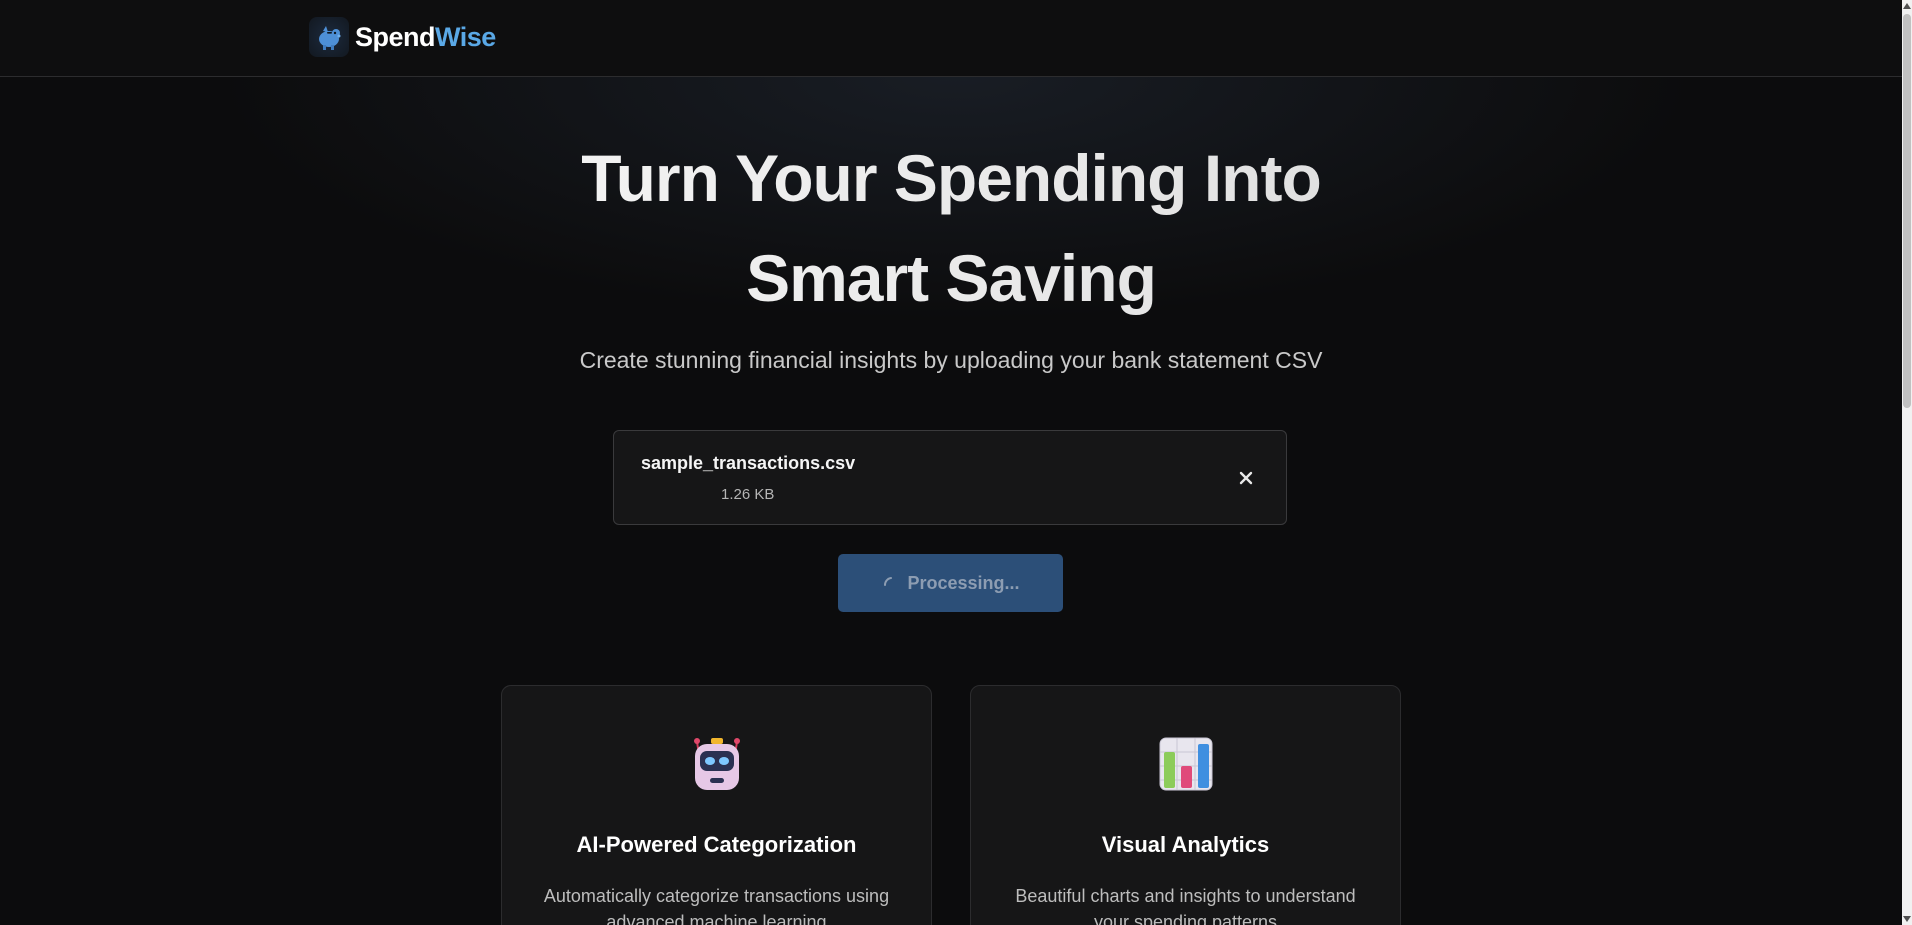 The height and width of the screenshot is (925, 1912). What do you see at coordinates (1907, 462) in the screenshot?
I see `page-scrollbar` at bounding box center [1907, 462].